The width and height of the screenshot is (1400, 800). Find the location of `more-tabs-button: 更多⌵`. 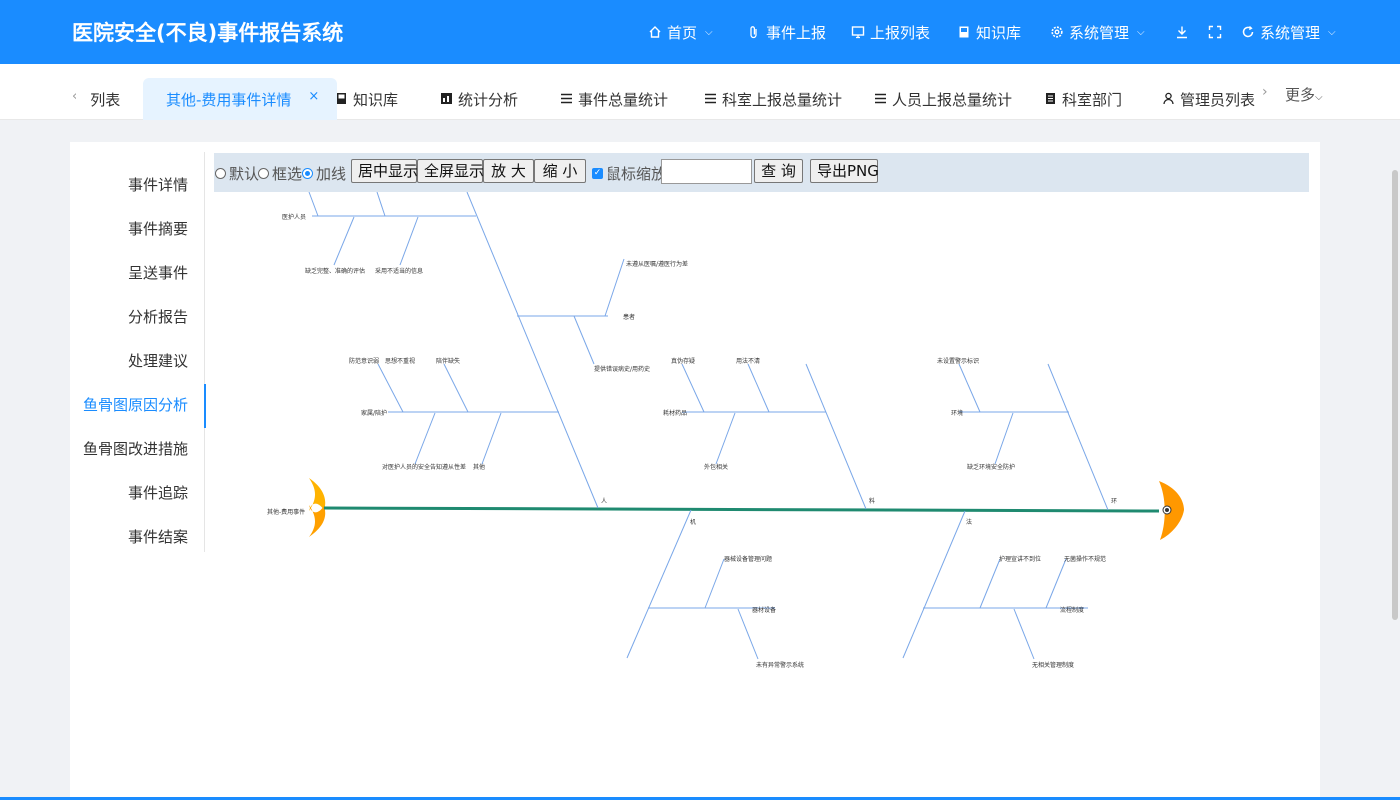

more-tabs-button: 更多⌵ is located at coordinates (1304, 94).